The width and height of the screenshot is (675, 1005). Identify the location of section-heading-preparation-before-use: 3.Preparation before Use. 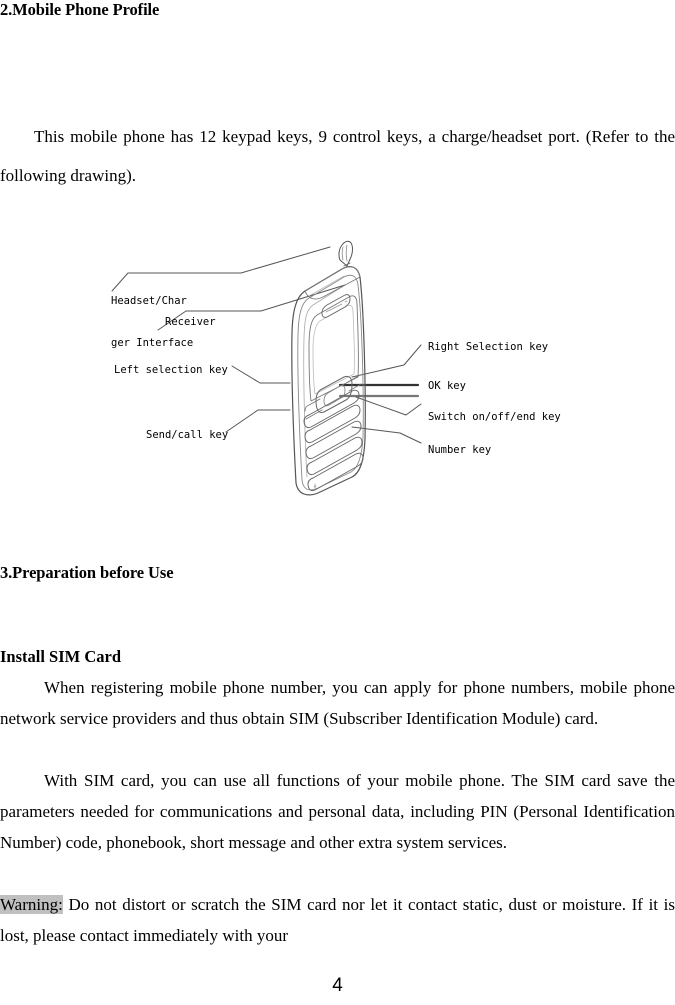
(87, 572).